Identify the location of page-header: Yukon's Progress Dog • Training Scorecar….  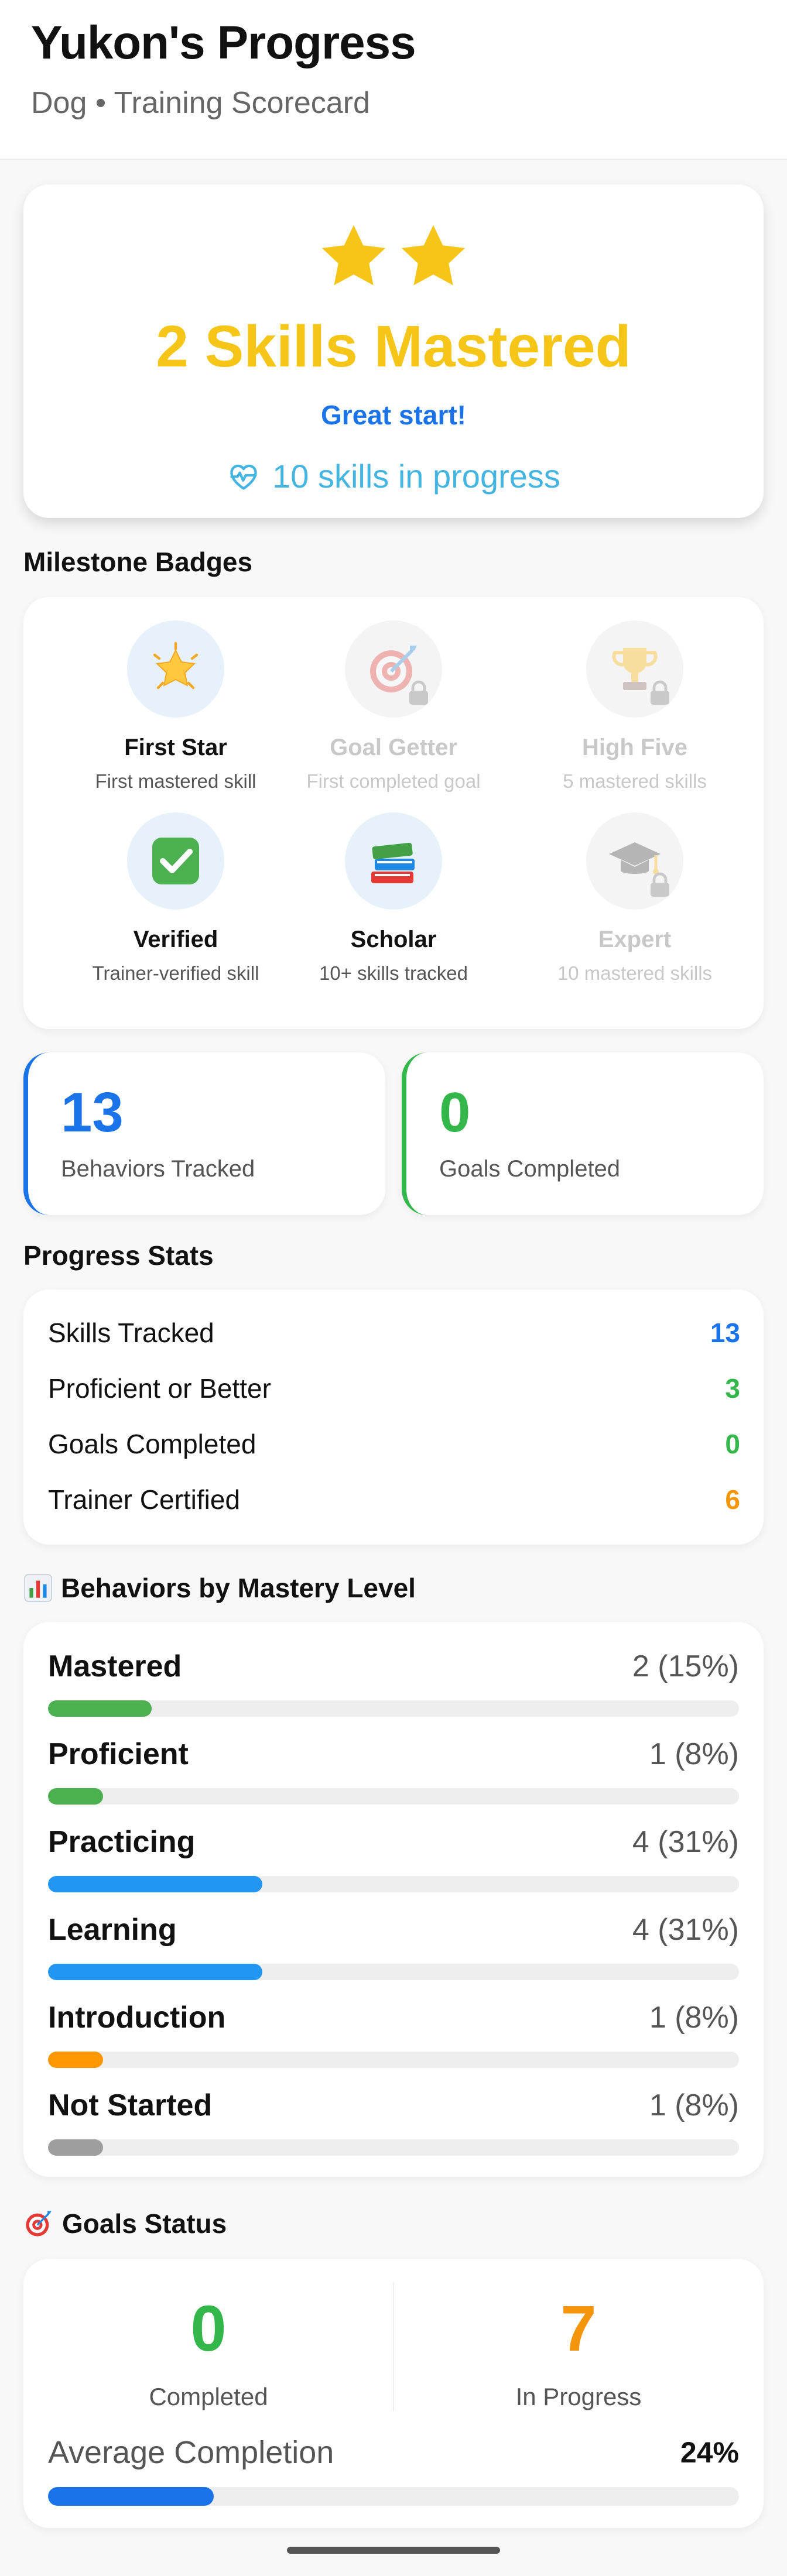
(393, 80).